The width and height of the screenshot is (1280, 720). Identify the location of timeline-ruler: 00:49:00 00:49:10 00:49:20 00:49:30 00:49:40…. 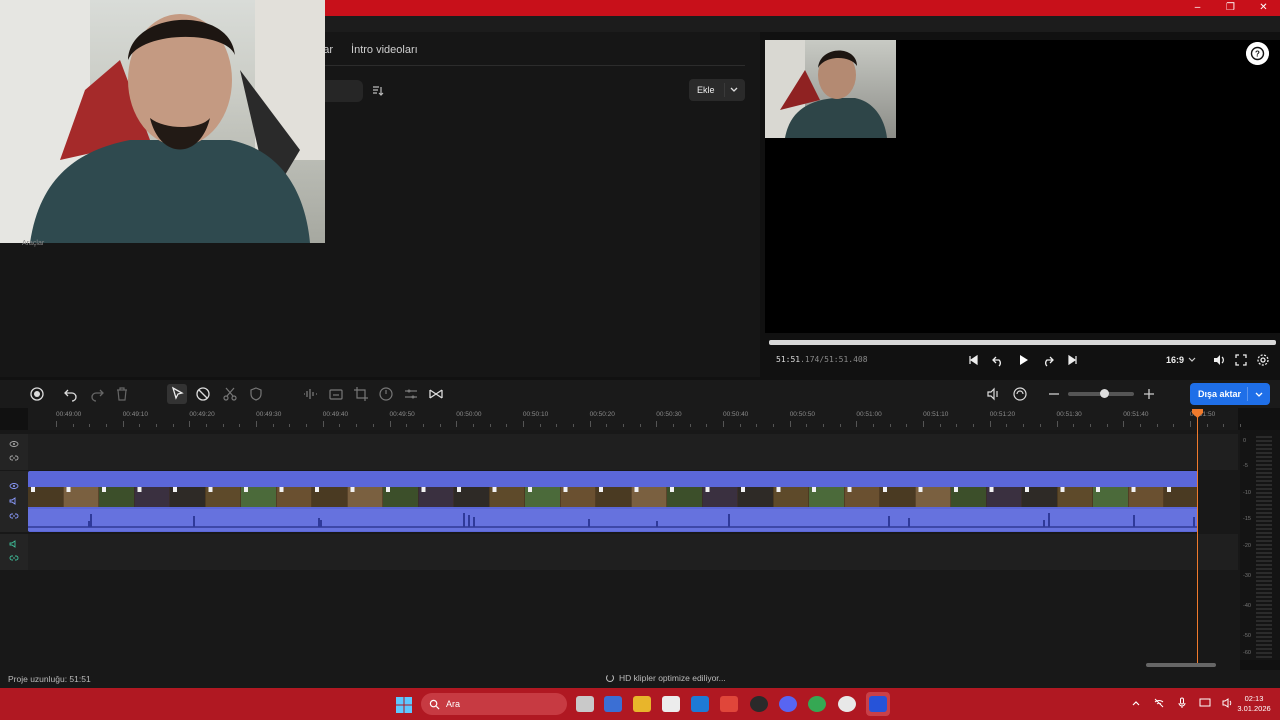
(634, 419).